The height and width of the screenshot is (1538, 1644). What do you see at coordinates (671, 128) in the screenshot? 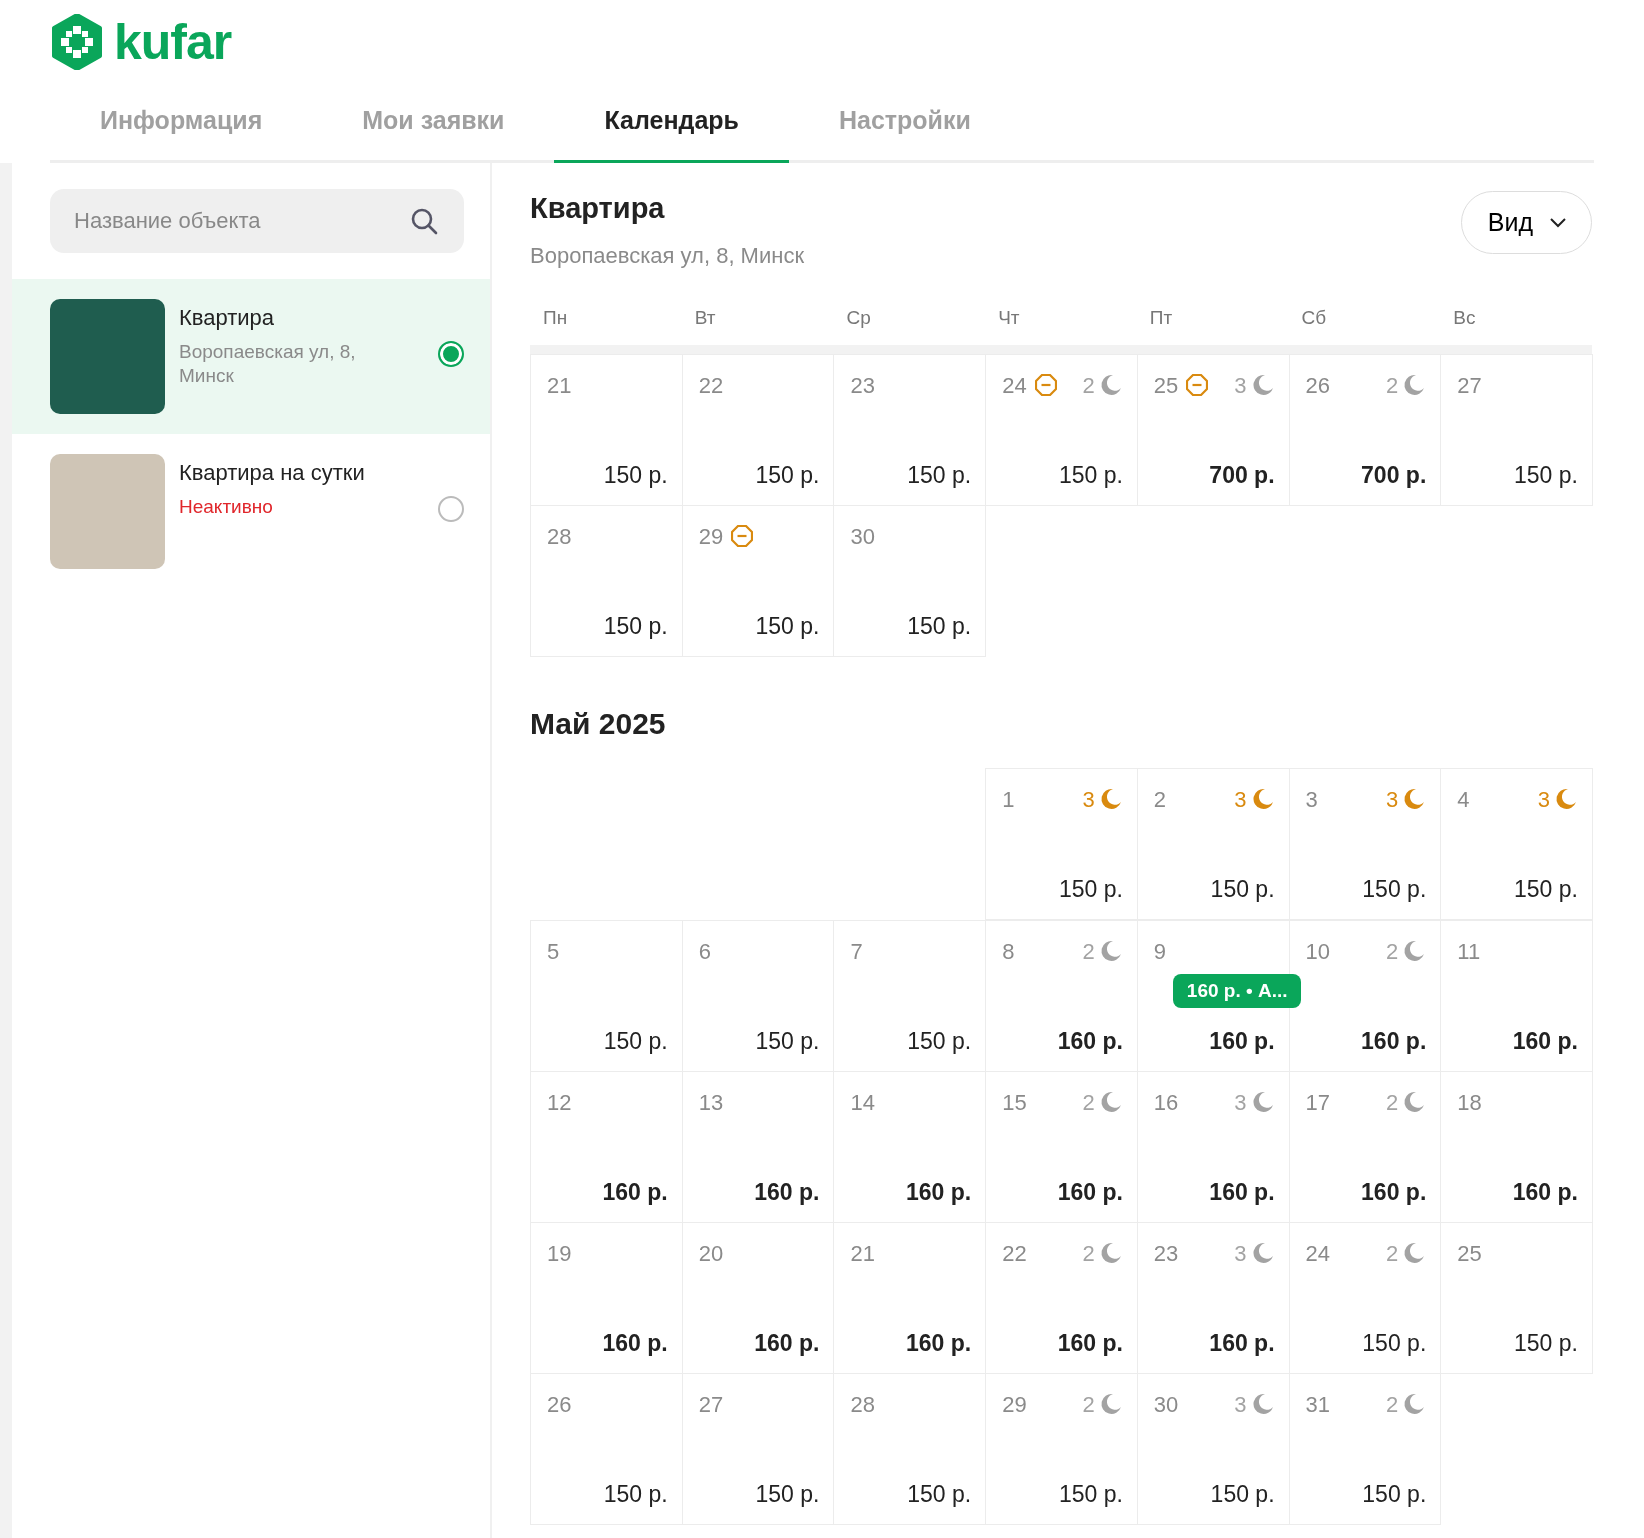
I see `tab: Календарь` at bounding box center [671, 128].